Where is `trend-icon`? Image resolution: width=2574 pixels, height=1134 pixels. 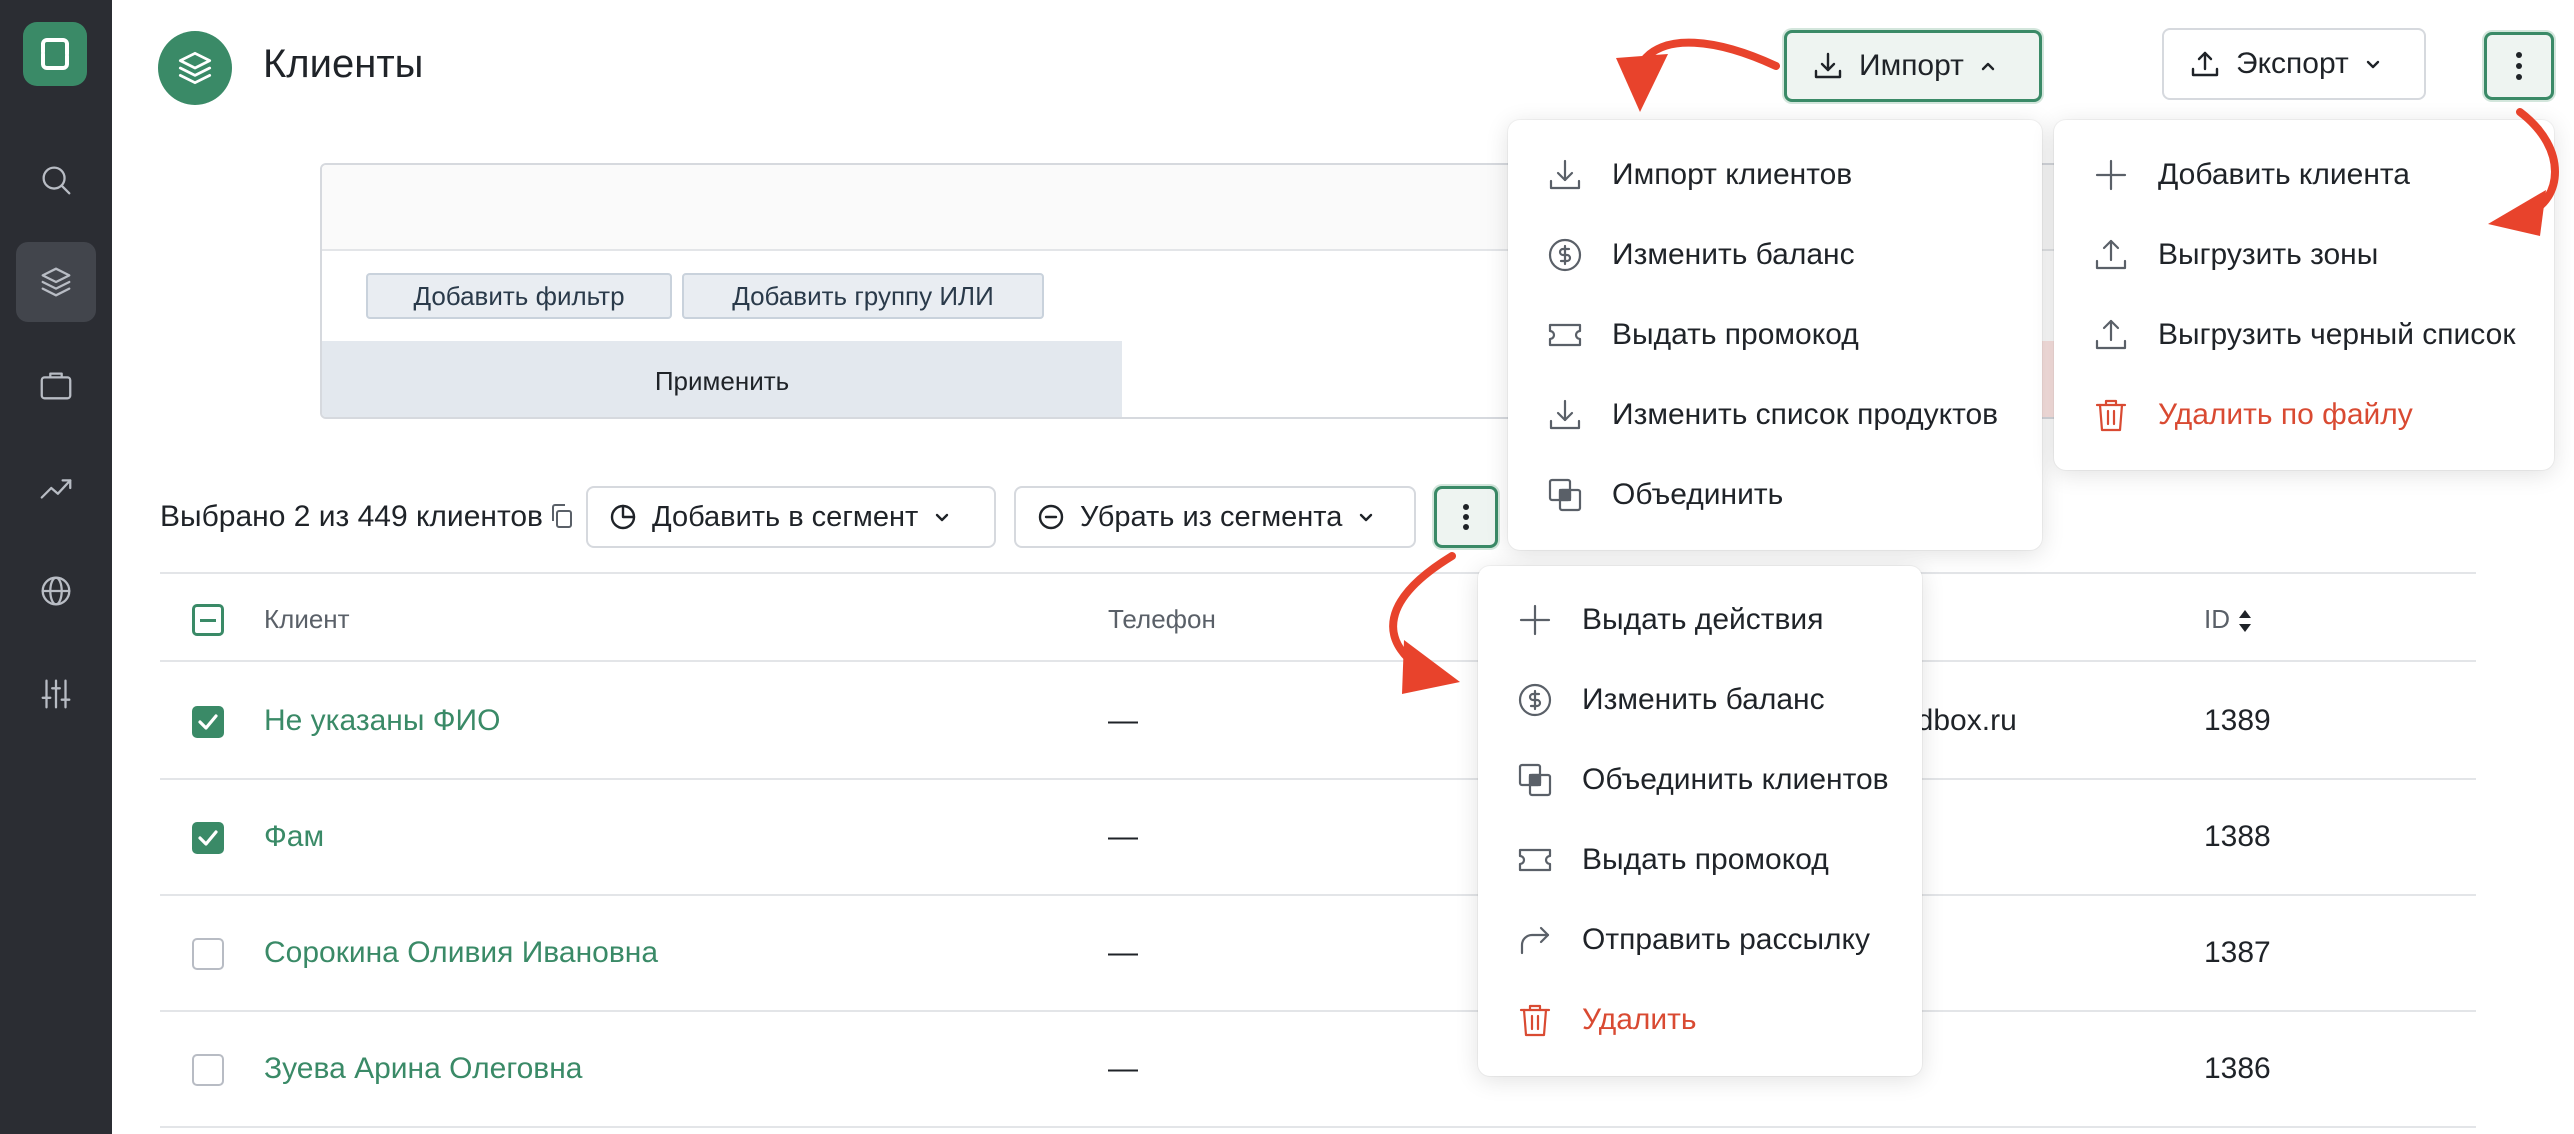 trend-icon is located at coordinates (56, 489).